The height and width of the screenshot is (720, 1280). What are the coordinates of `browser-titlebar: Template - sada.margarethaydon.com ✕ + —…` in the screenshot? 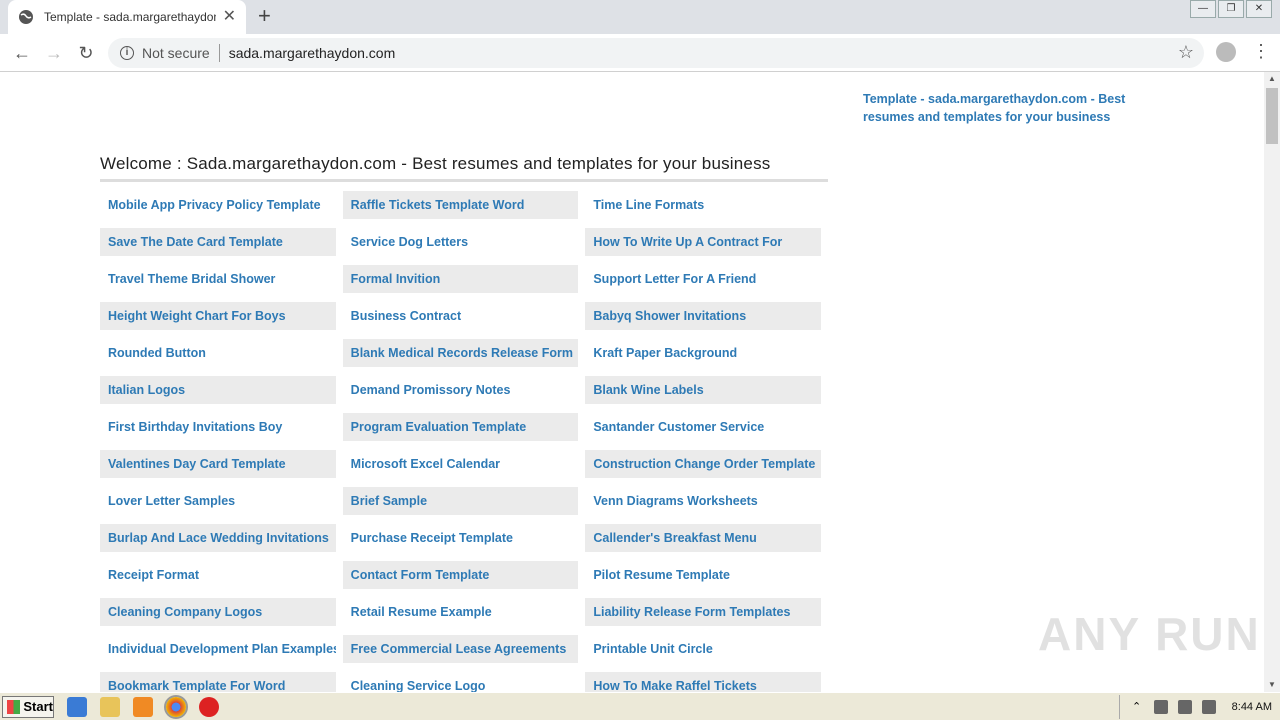 It's located at (640, 17).